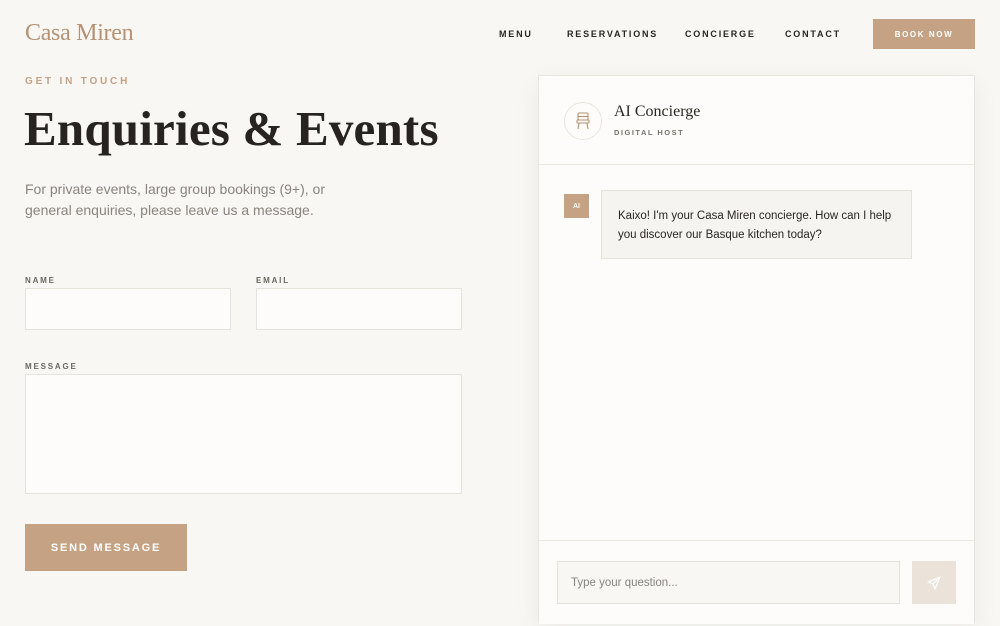 The image size is (1000, 626). What do you see at coordinates (756, 120) in the screenshot?
I see `chat-header: AI Concierge DIGITAL HOST` at bounding box center [756, 120].